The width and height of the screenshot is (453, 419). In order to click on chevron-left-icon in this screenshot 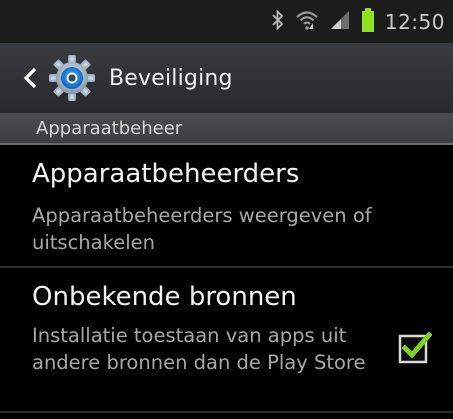, I will do `click(30, 78)`.